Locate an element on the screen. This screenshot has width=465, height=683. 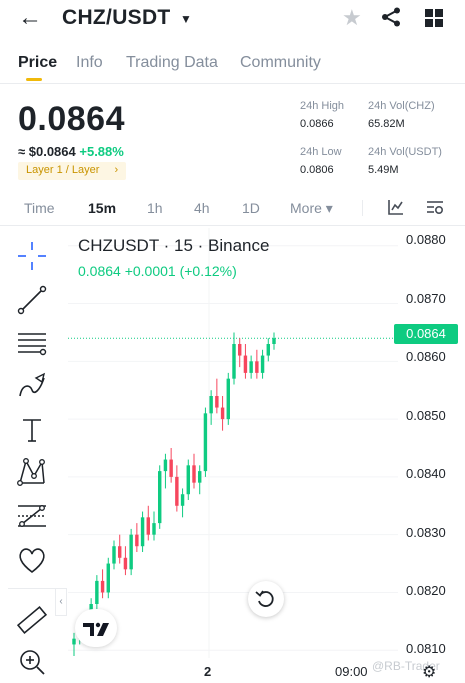
usd-price-change: ≈ $0.0864 +5.88% is located at coordinates (71, 151).